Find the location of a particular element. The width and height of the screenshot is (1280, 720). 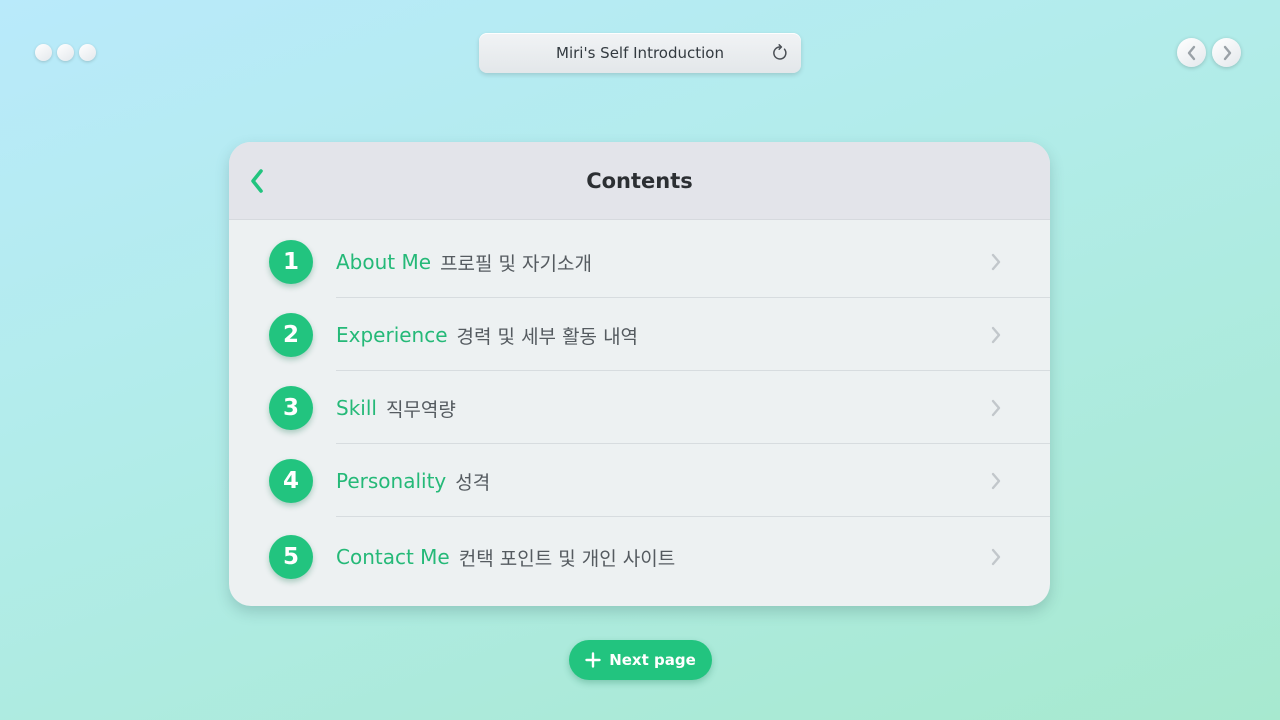

list-item-personality: 4 Personality 성격 is located at coordinates (639, 481).